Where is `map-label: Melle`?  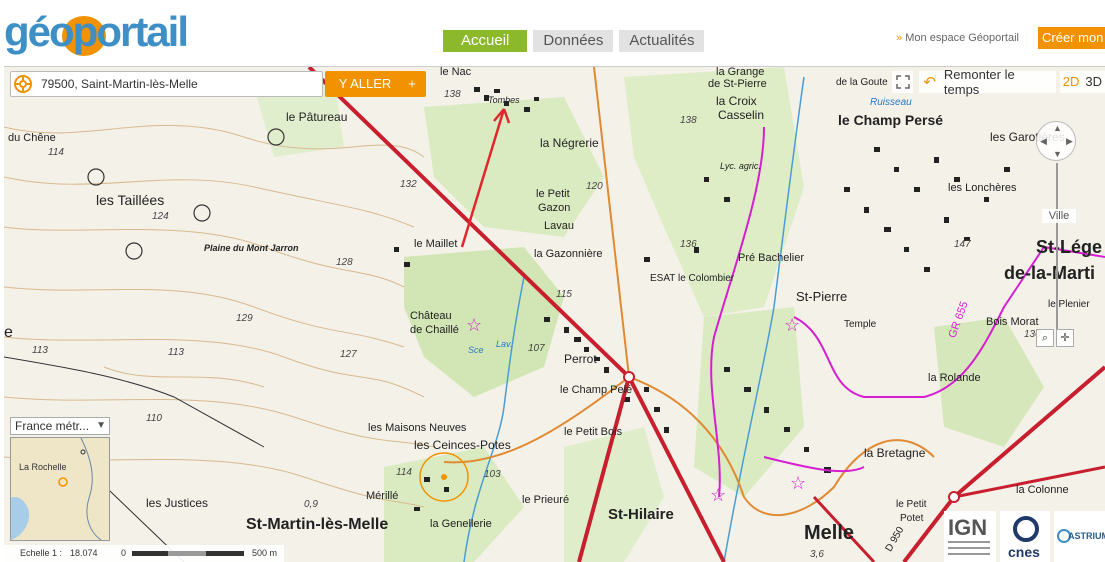 map-label: Melle is located at coordinates (829, 533).